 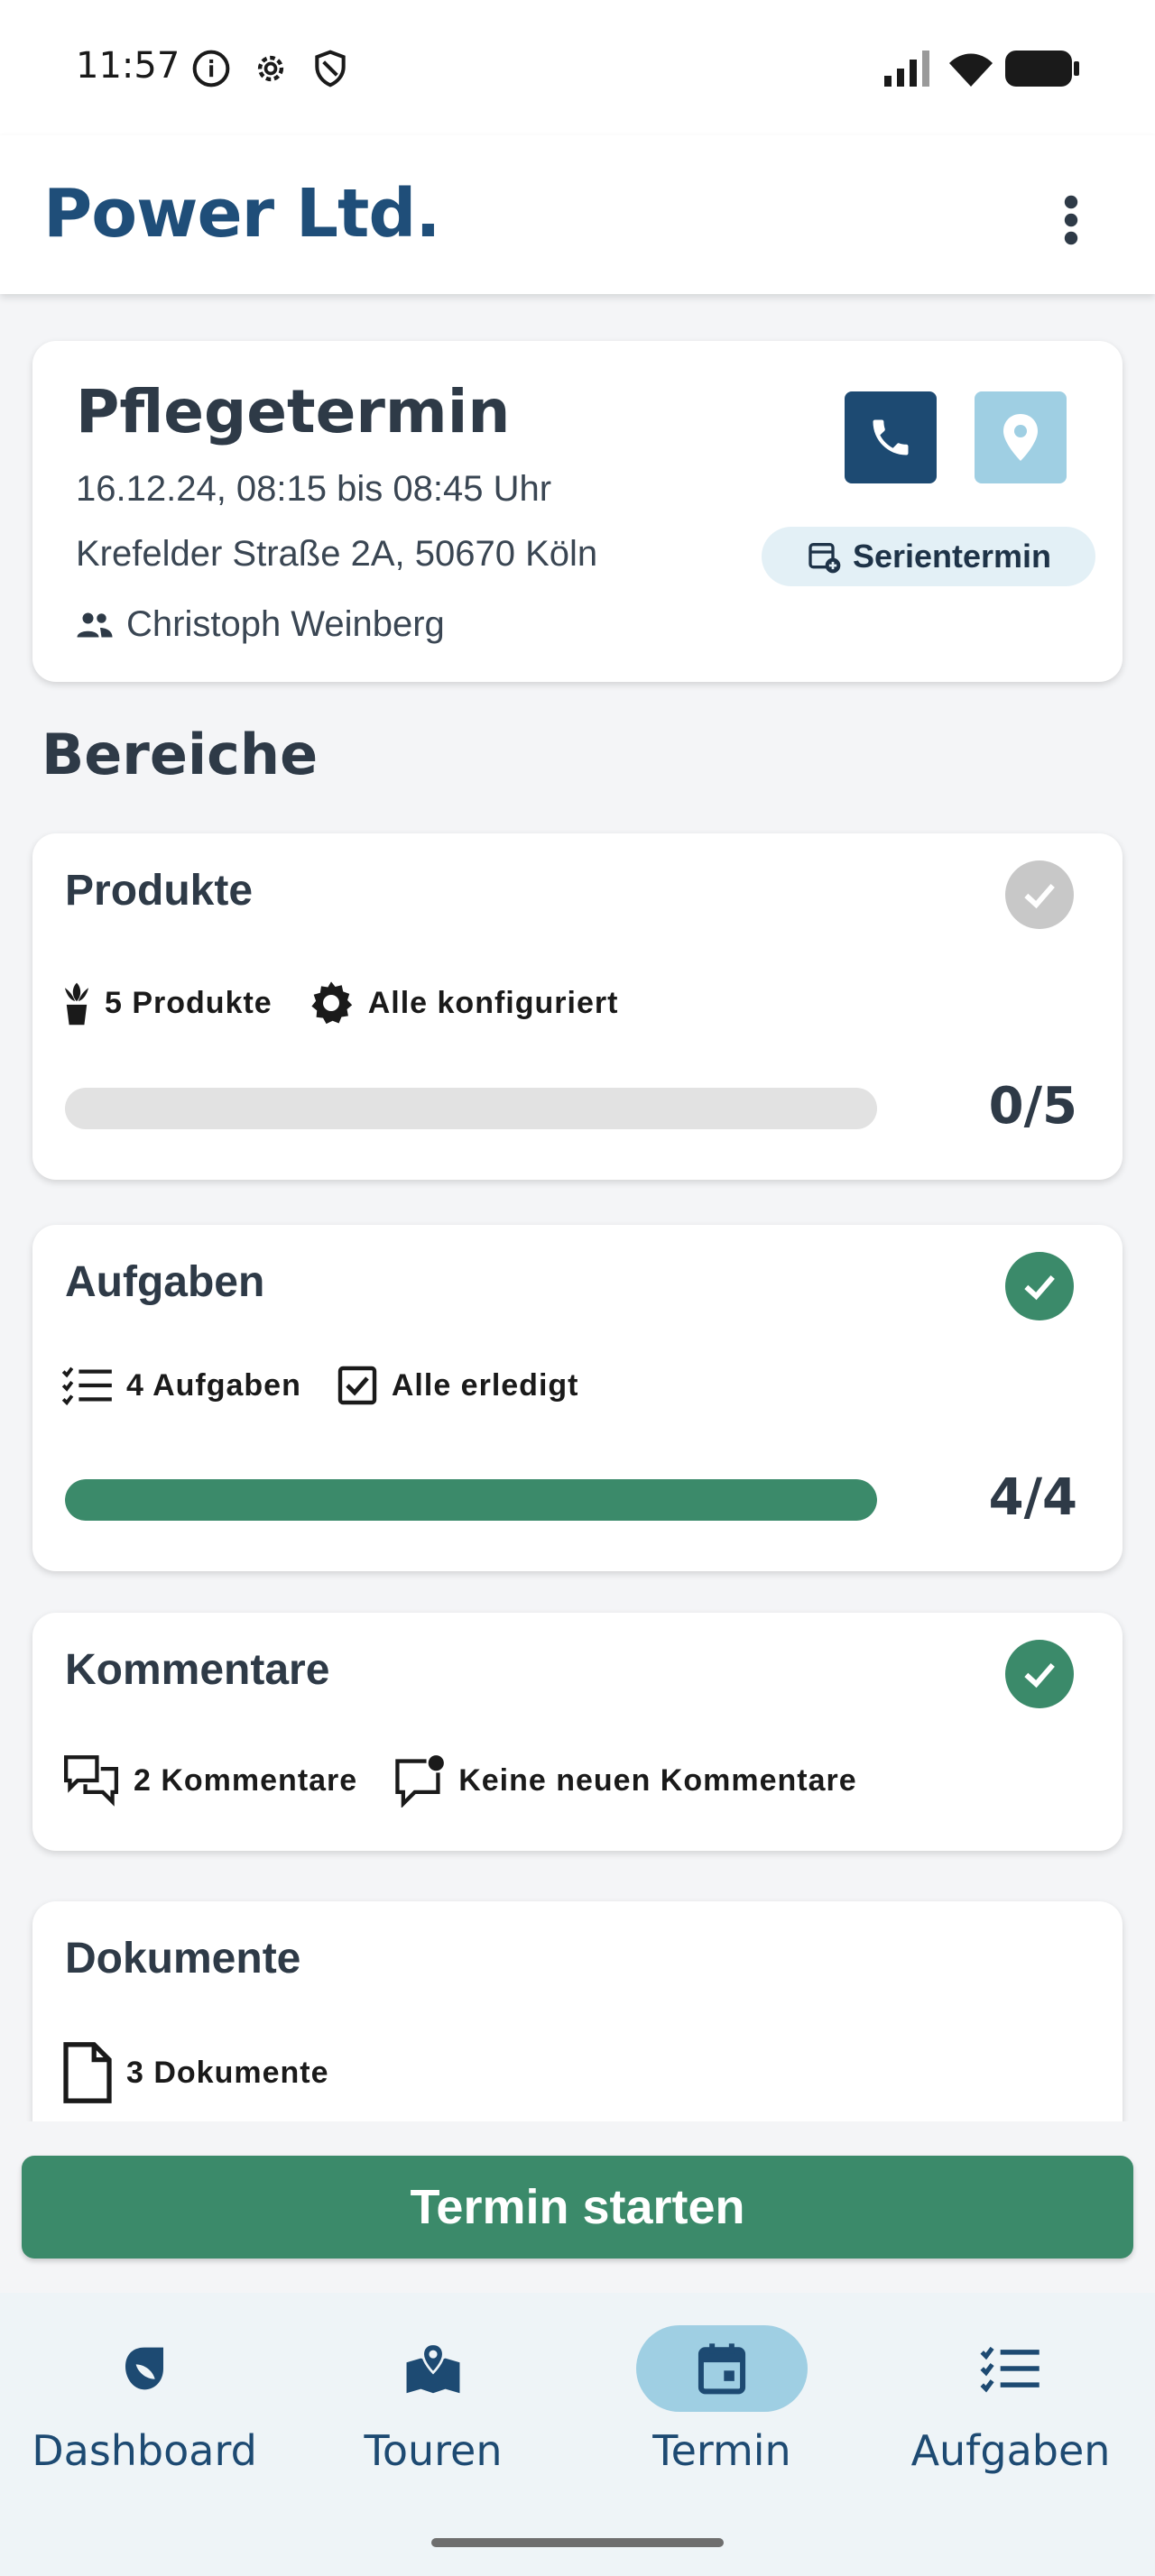 I want to click on area-title: Dokumente, so click(x=183, y=1959).